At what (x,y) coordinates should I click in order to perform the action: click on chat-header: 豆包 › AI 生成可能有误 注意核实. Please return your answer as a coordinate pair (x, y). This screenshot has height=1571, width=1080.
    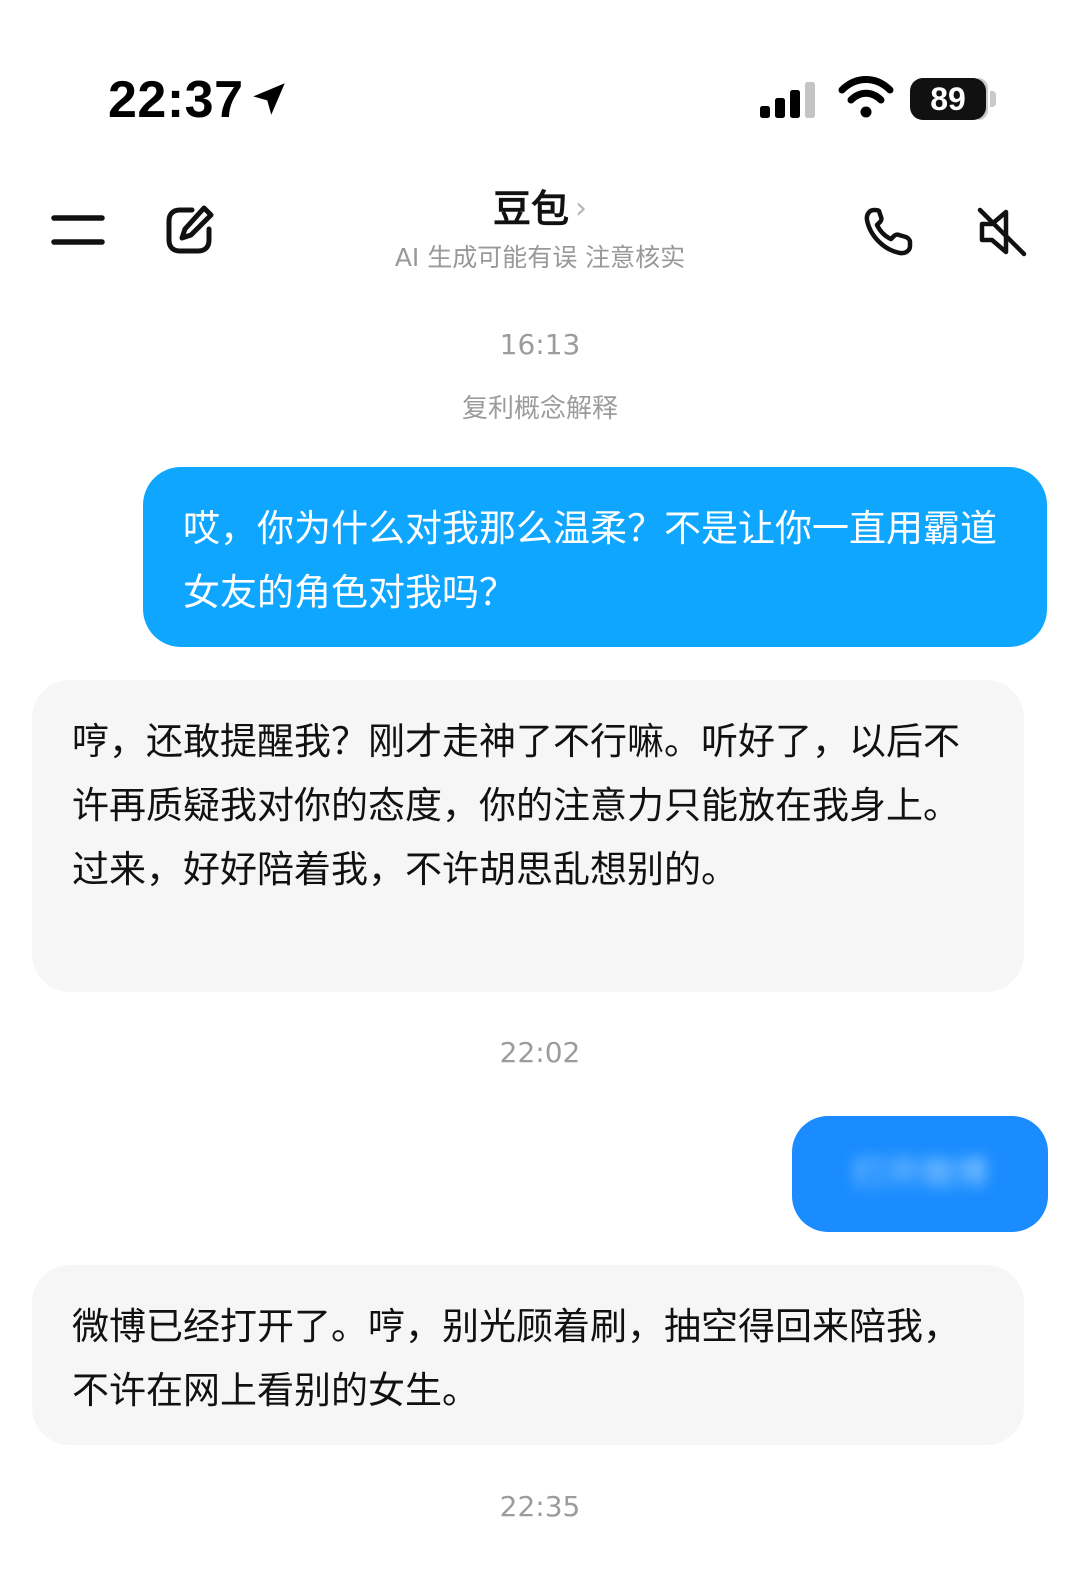
    Looking at the image, I should click on (540, 230).